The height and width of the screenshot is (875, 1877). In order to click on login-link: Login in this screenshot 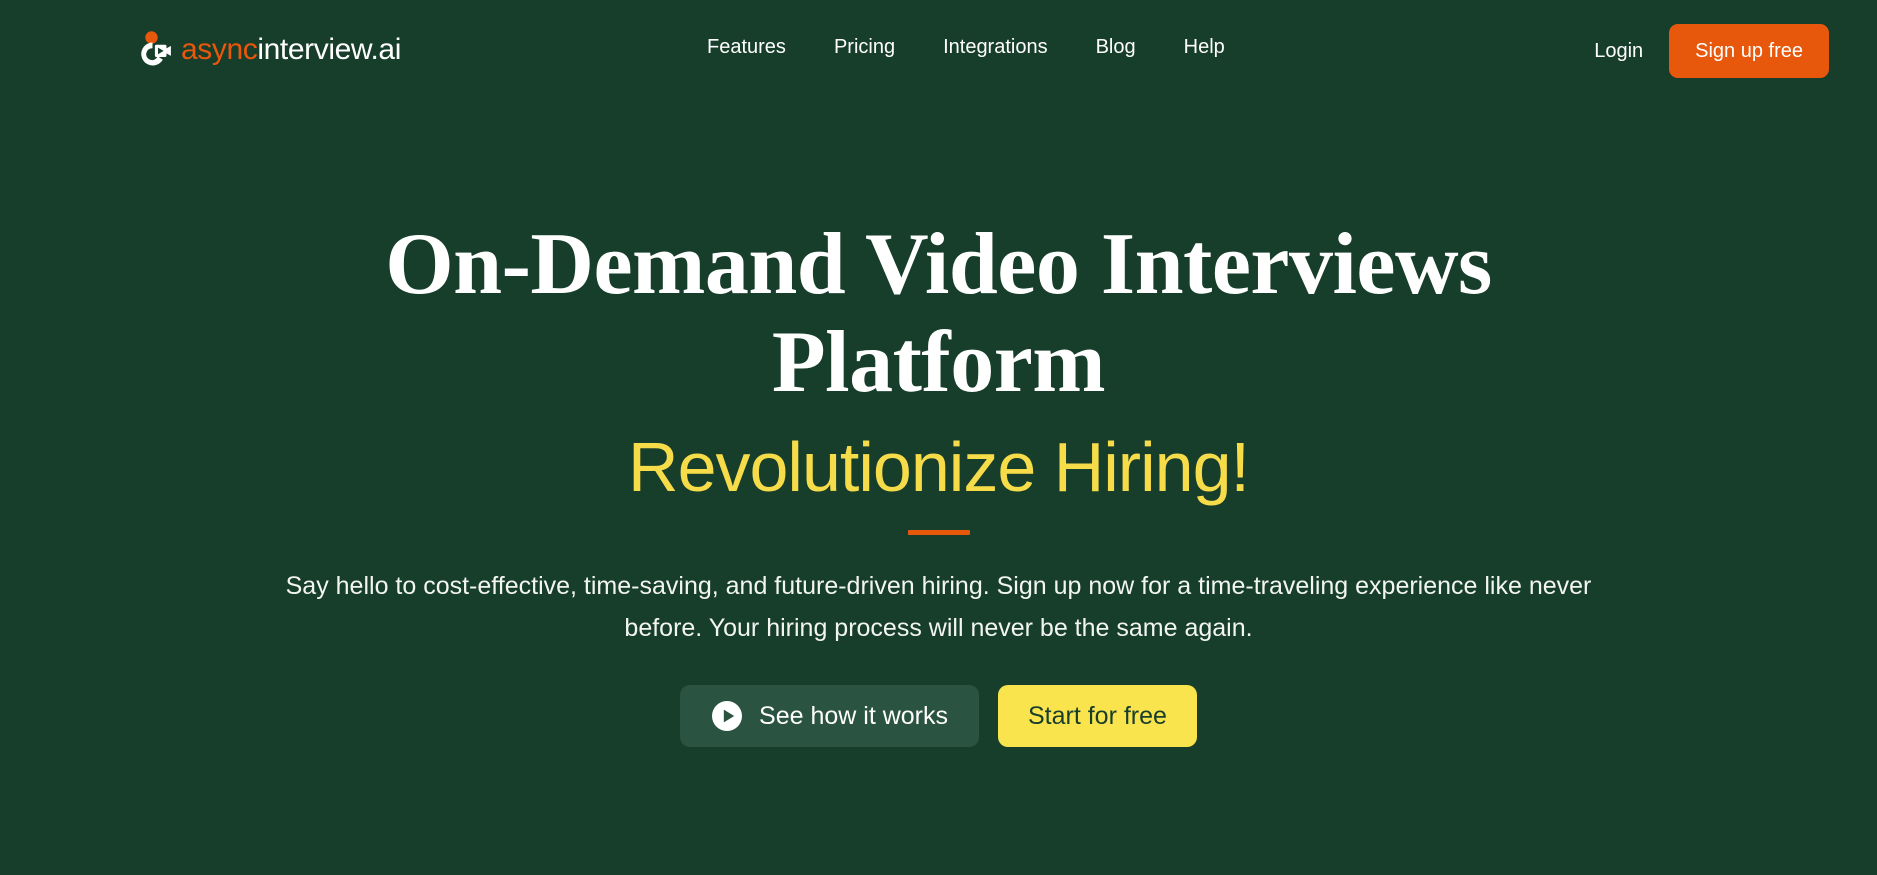, I will do `click(1618, 51)`.